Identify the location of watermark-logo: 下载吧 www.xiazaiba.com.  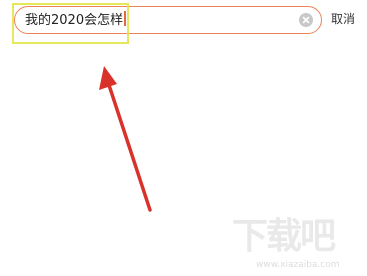
(297, 244).